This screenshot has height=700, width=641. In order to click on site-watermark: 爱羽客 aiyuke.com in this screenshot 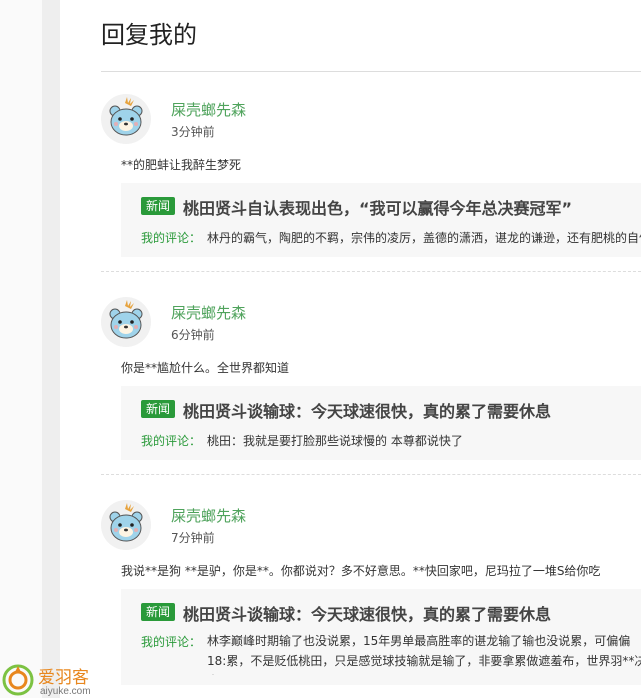, I will do `click(57, 680)`.